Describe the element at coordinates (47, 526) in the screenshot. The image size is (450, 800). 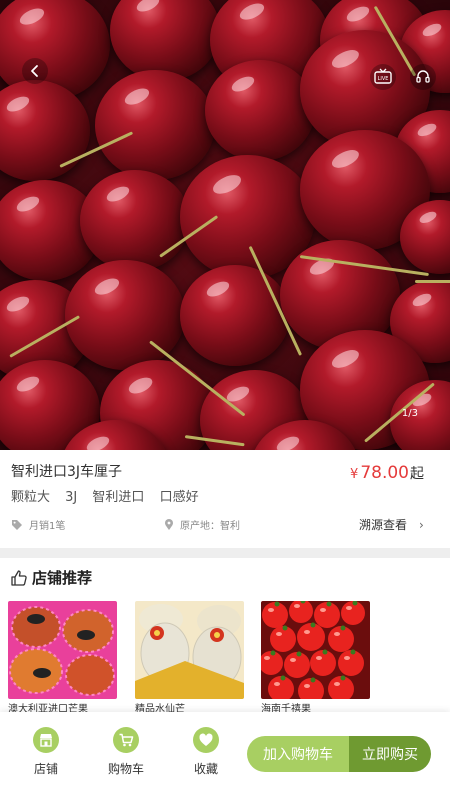
I see `sales-count: 月销1笔` at that location.